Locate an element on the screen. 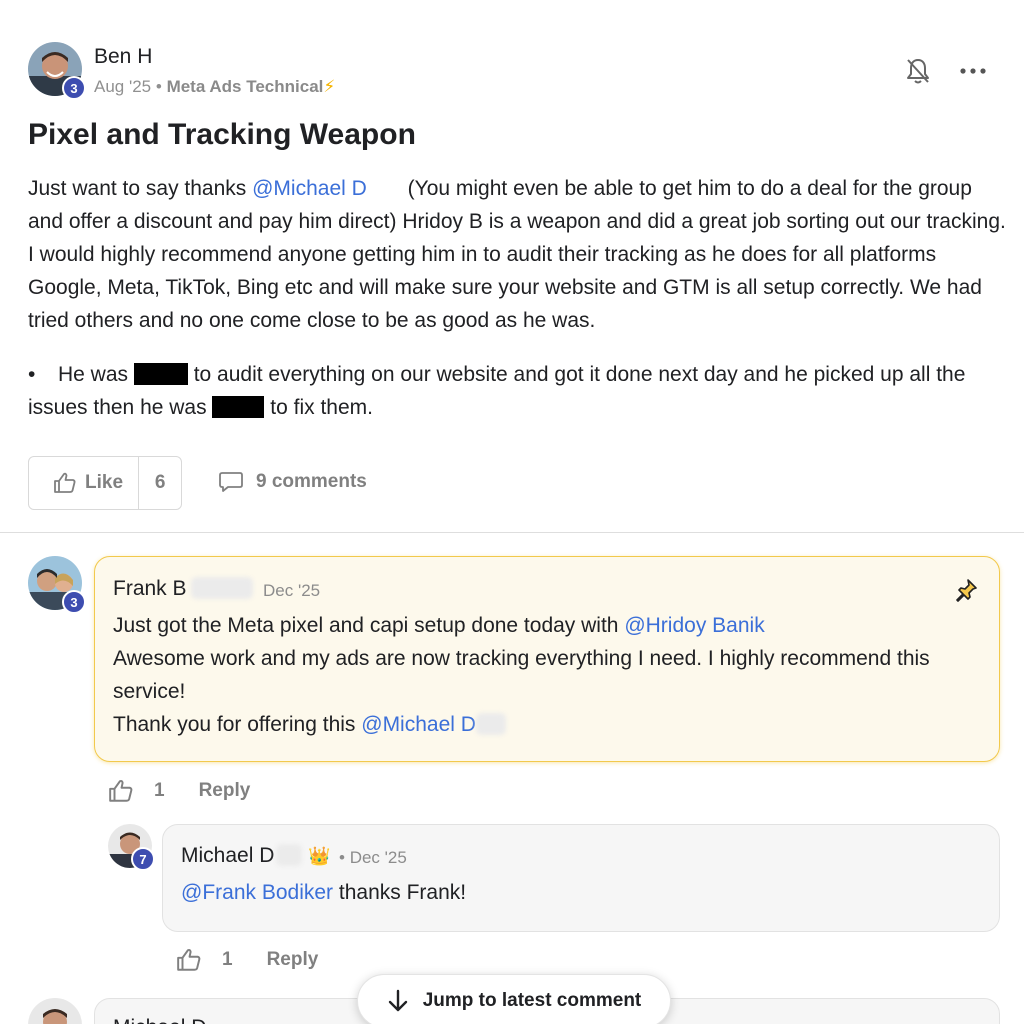 This screenshot has width=1024, height=1024. reply-level-badge: 7 is located at coordinates (143, 859).